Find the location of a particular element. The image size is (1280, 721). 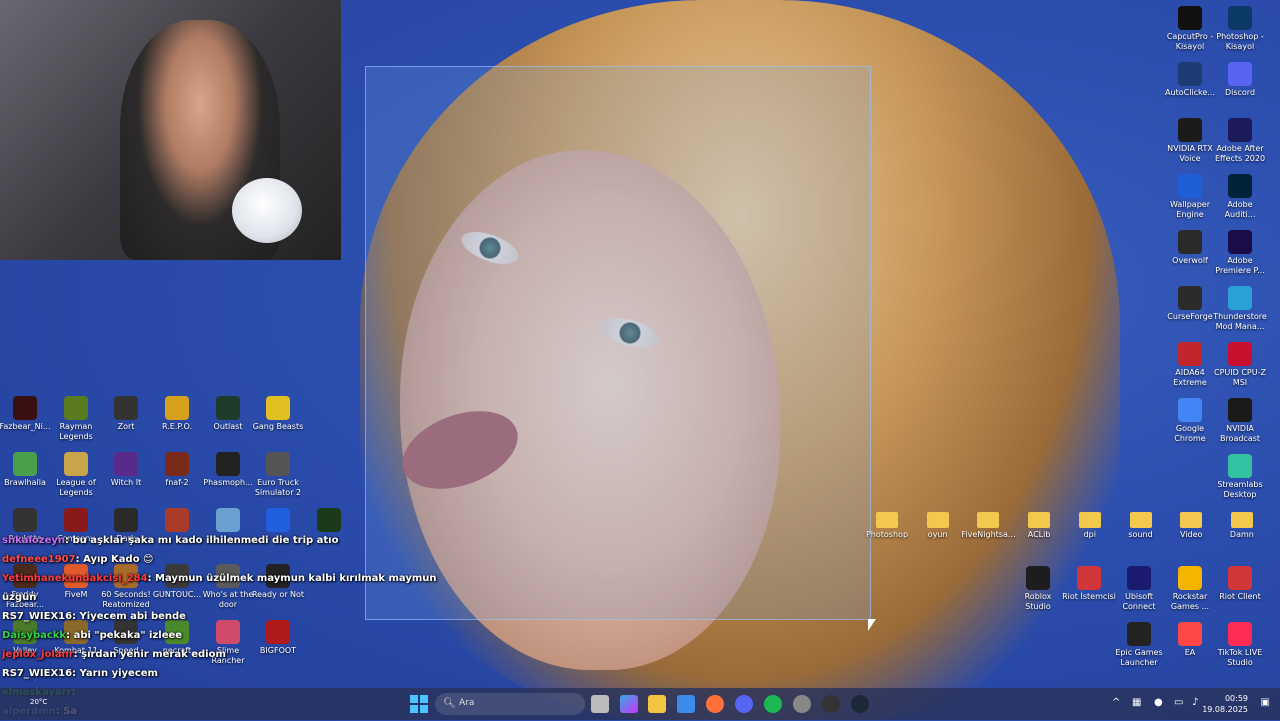

desktop-icon-discord: Discord is located at coordinates (1240, 80).